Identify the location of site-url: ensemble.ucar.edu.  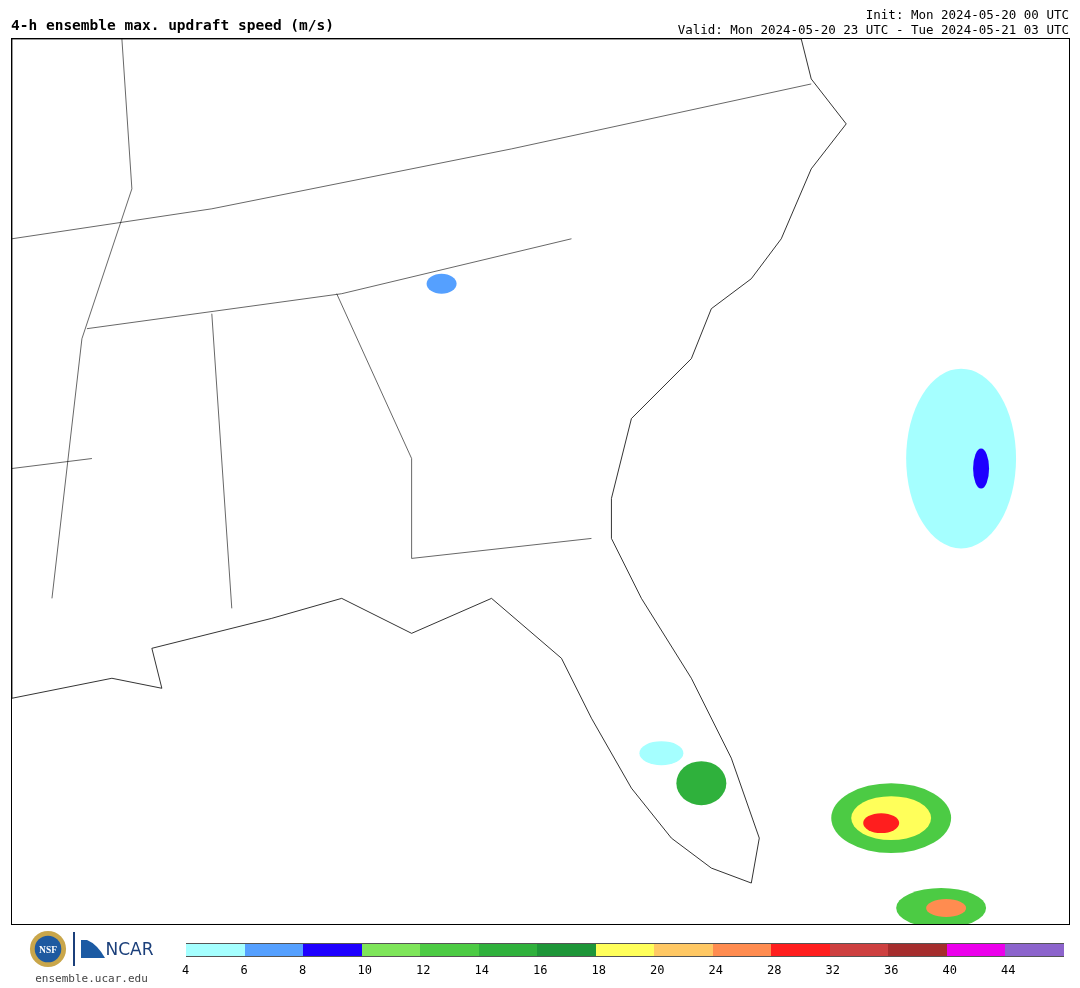
(91, 978).